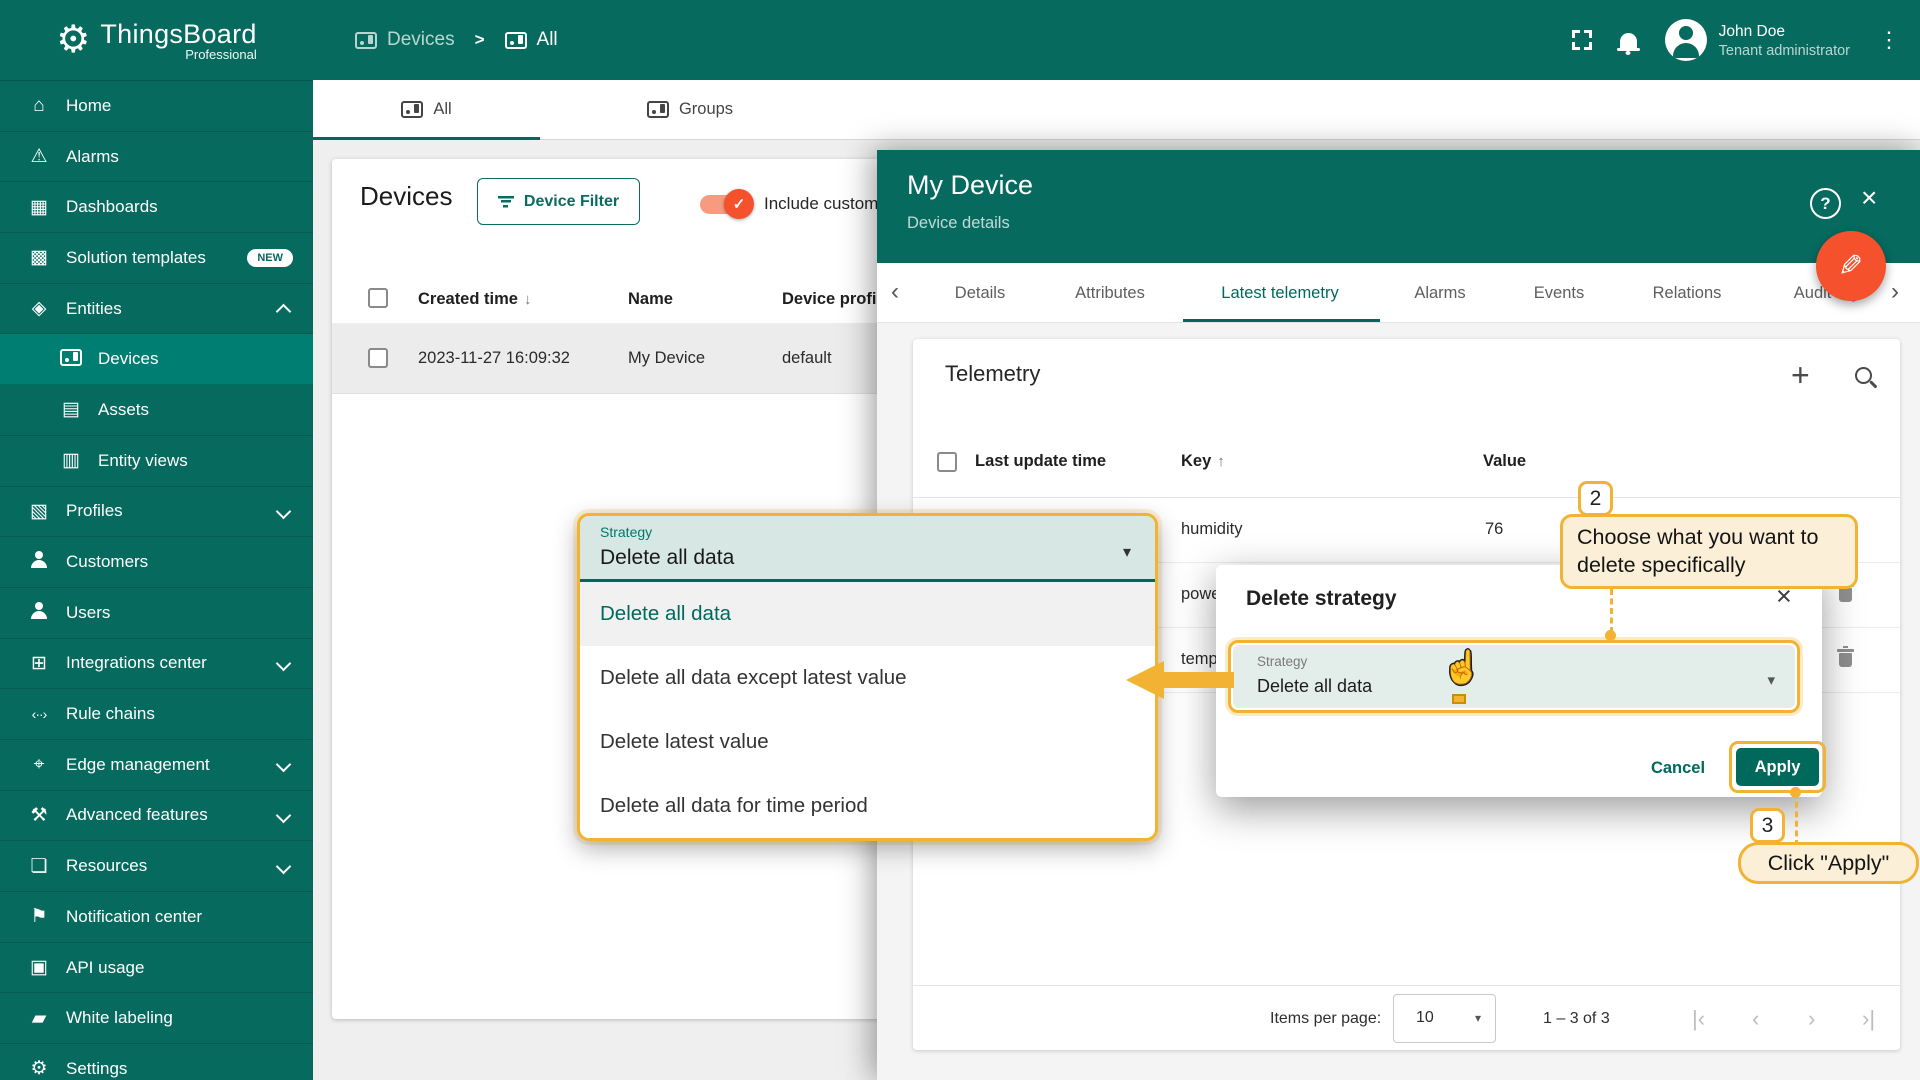 This screenshot has width=1920, height=1080. Describe the element at coordinates (980, 293) in the screenshot. I see `tab-details: Details` at that location.